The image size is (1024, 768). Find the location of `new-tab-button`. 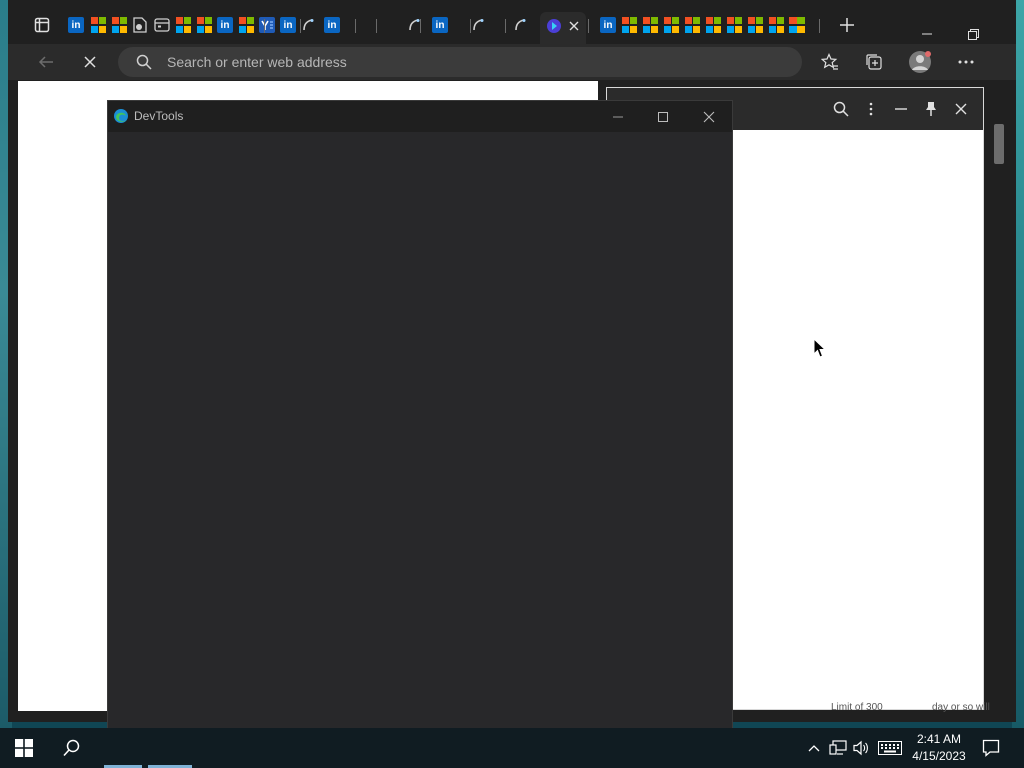

new-tab-button is located at coordinates (847, 25).